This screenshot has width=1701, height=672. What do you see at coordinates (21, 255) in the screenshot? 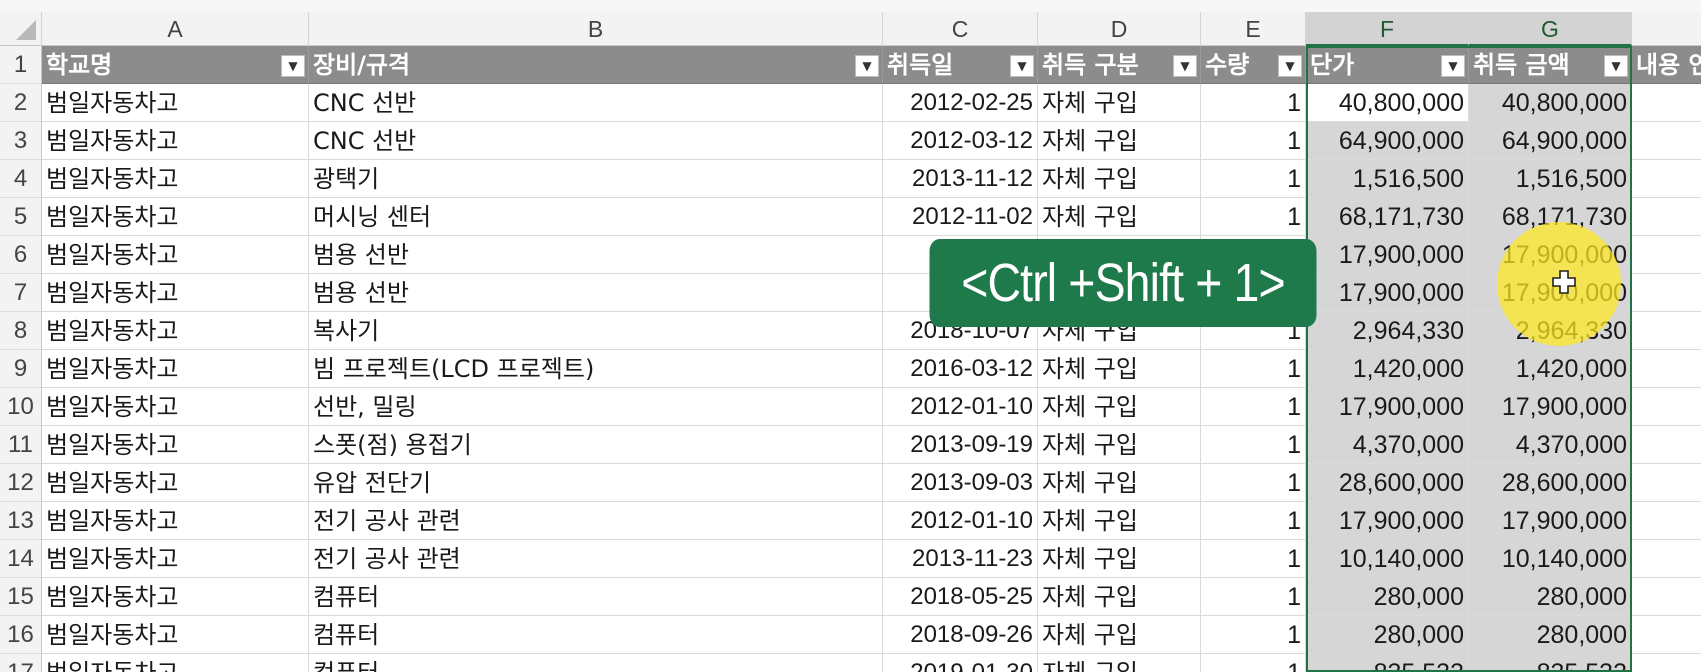
I see `row-header: 6` at bounding box center [21, 255].